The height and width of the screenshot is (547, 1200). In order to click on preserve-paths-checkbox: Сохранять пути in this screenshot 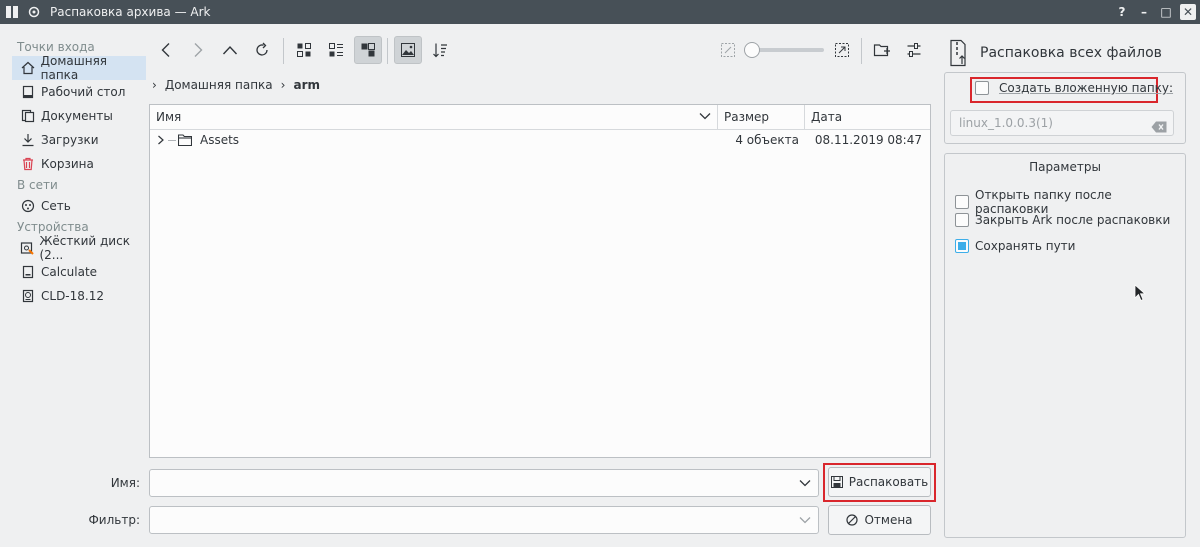, I will do `click(1015, 246)`.